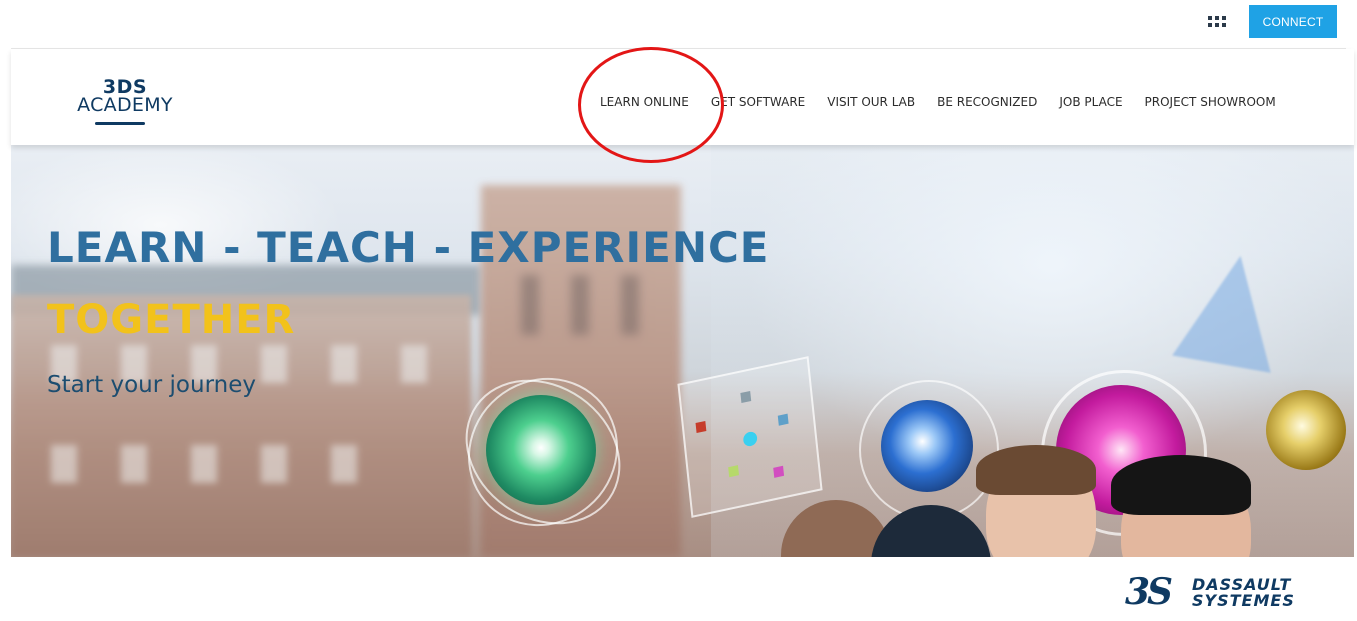 This screenshot has width=1357, height=621. What do you see at coordinates (151, 385) in the screenshot?
I see `hero-subtitle: Start your journey` at bounding box center [151, 385].